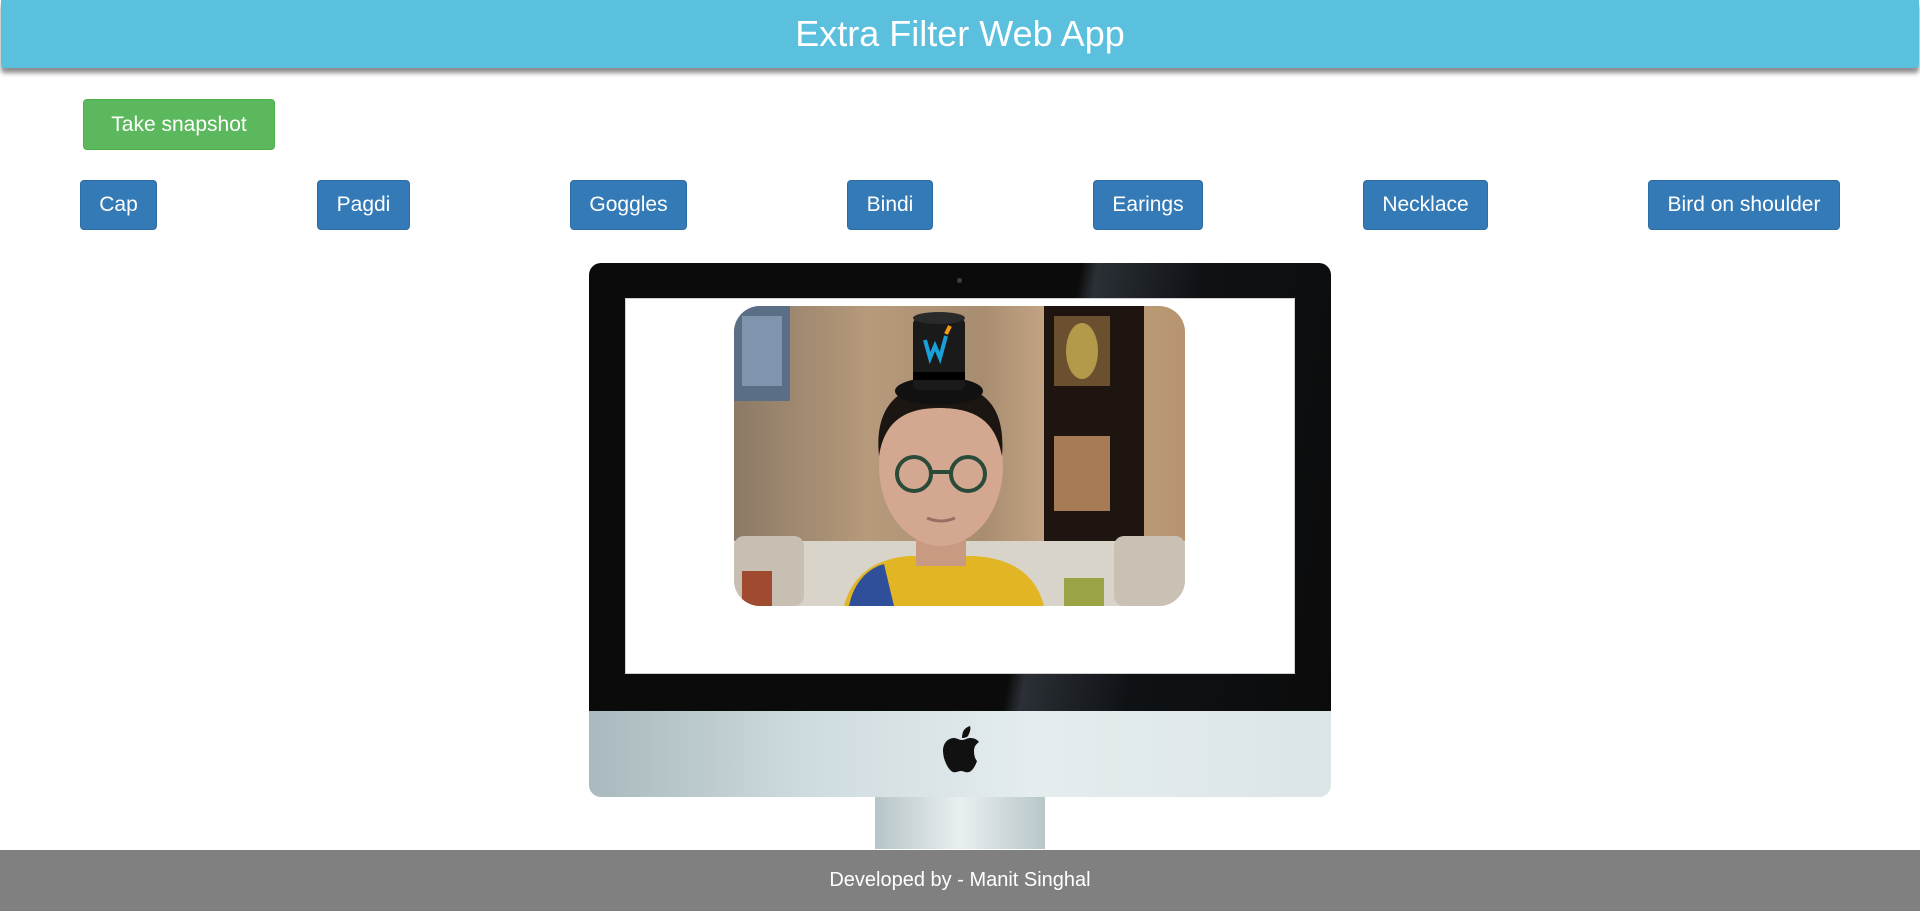 The width and height of the screenshot is (1920, 911). Describe the element at coordinates (1084, 592) in the screenshot. I see `cushion-right` at that location.